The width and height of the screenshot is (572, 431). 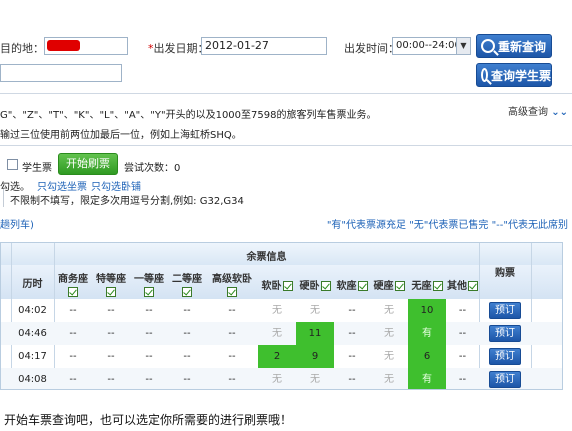 I want to click on no-seat-header: 无座, so click(x=427, y=284).